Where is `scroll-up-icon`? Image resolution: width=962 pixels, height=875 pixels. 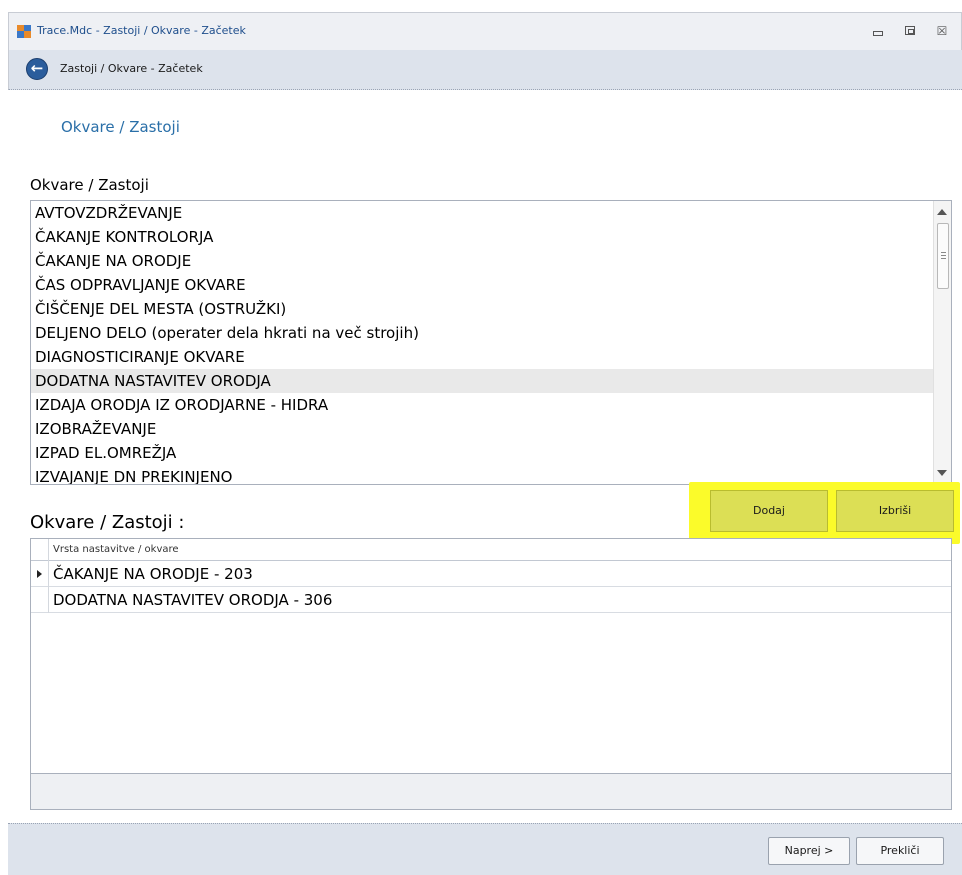
scroll-up-icon is located at coordinates (942, 212).